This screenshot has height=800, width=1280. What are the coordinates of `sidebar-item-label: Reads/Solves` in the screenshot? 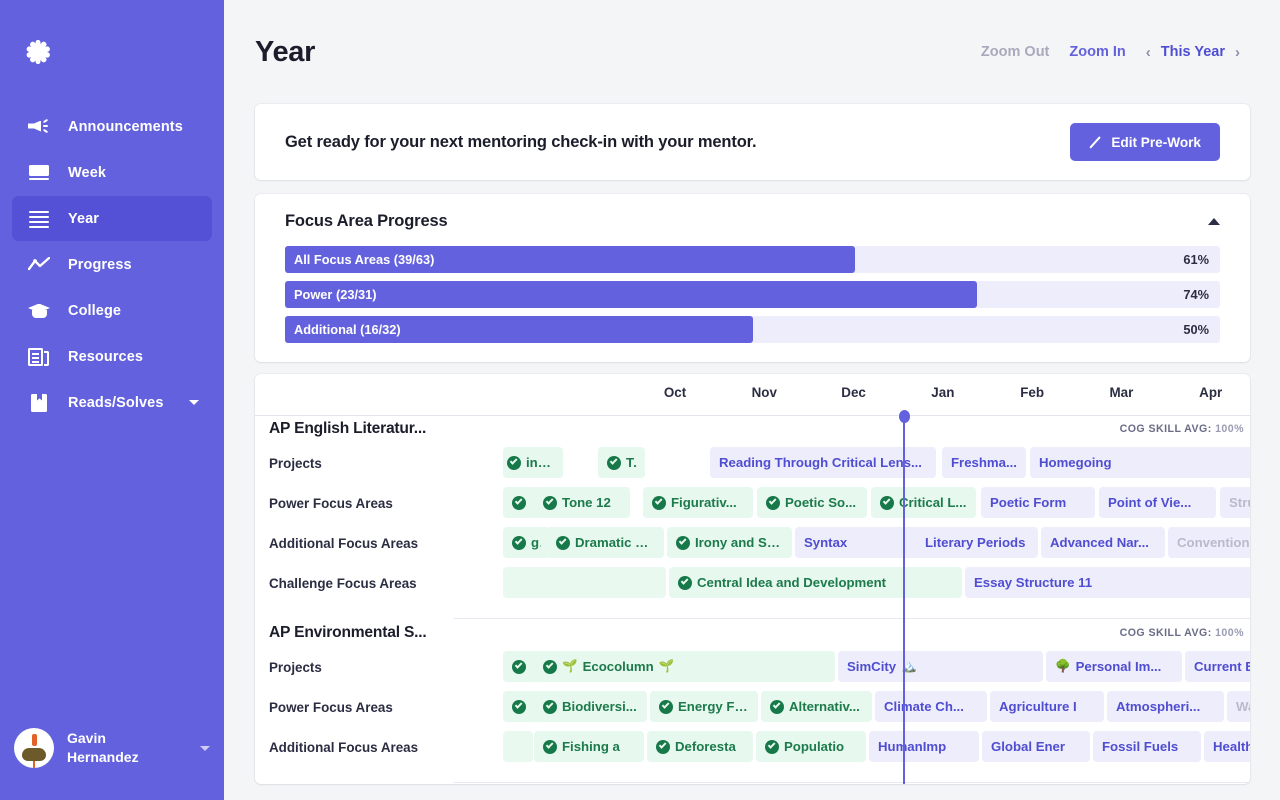 It's located at (116, 402).